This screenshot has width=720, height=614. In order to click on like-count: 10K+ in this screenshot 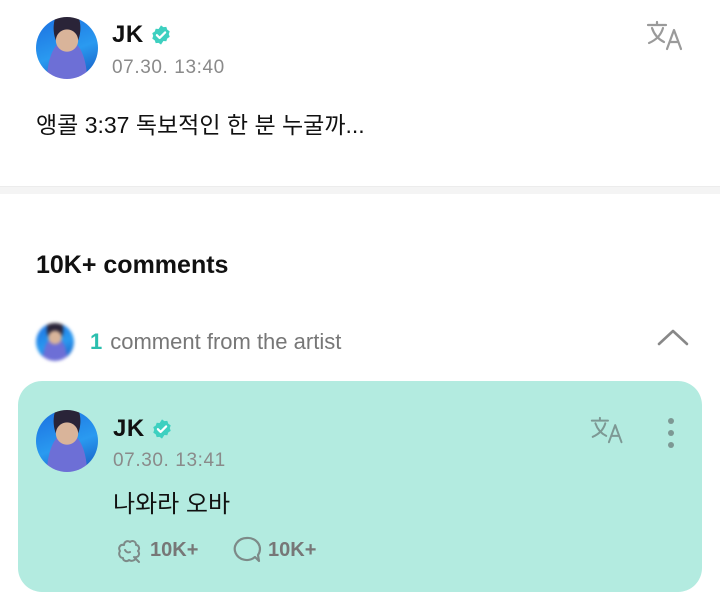, I will do `click(174, 549)`.